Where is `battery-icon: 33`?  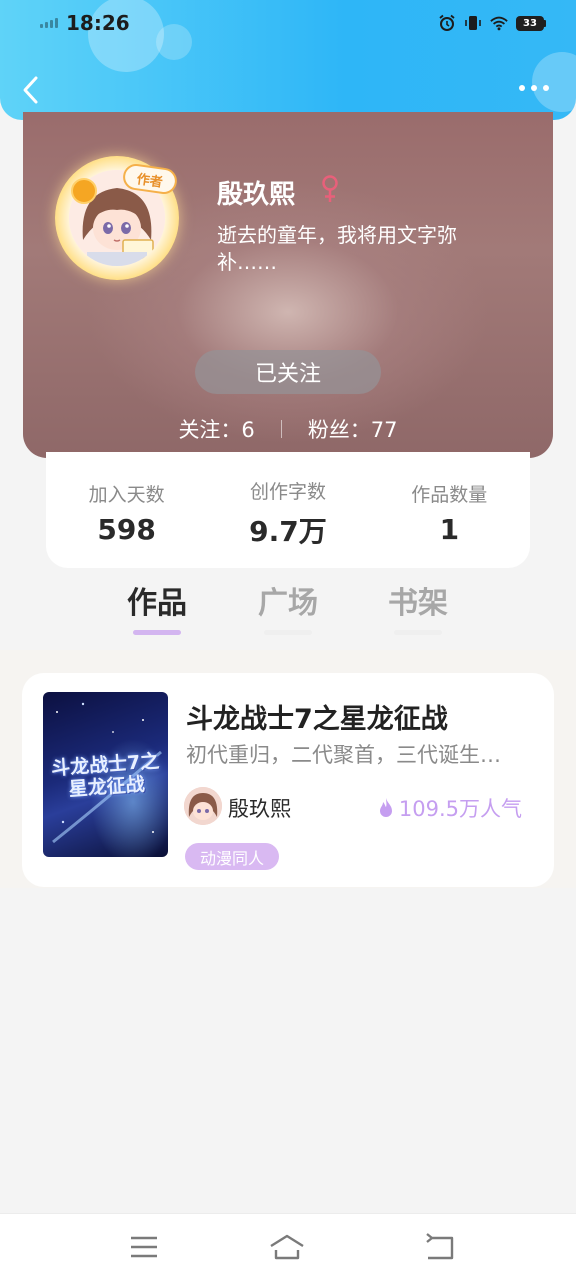 battery-icon: 33 is located at coordinates (531, 23).